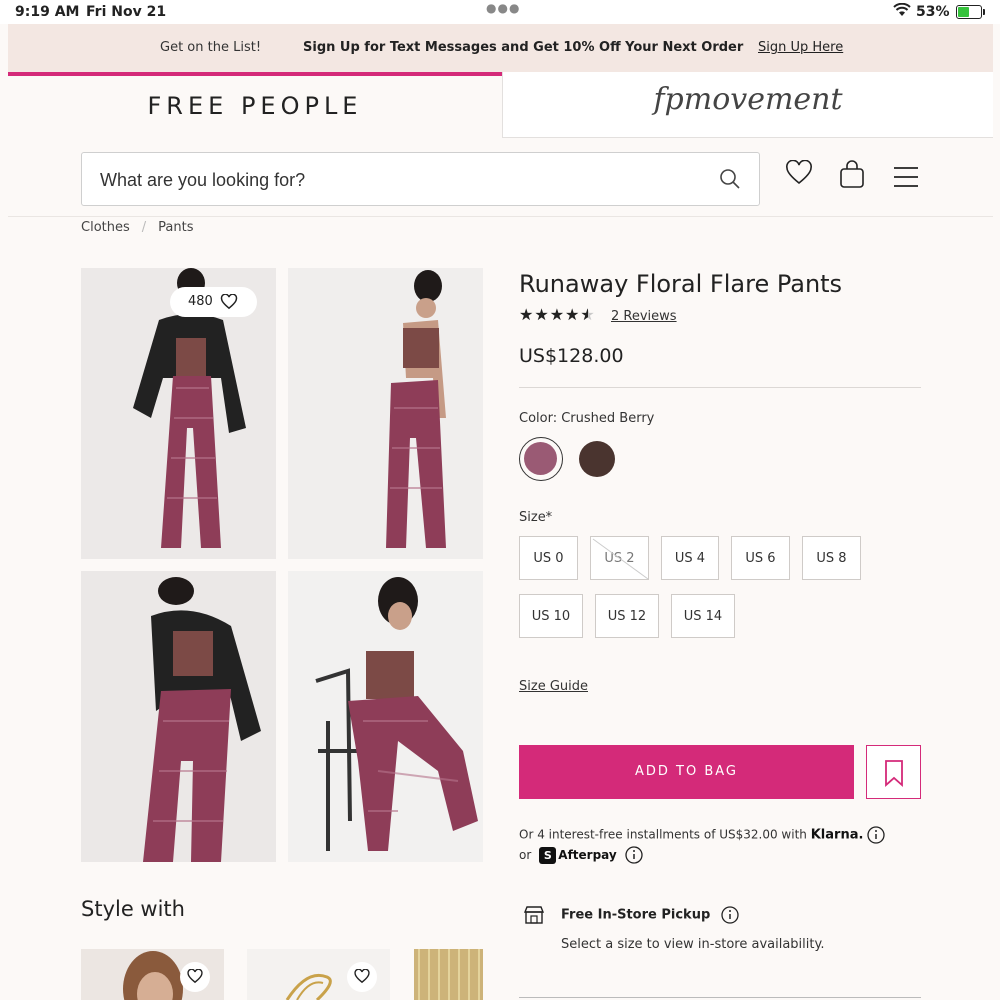  I want to click on bookmark-icon, so click(894, 773).